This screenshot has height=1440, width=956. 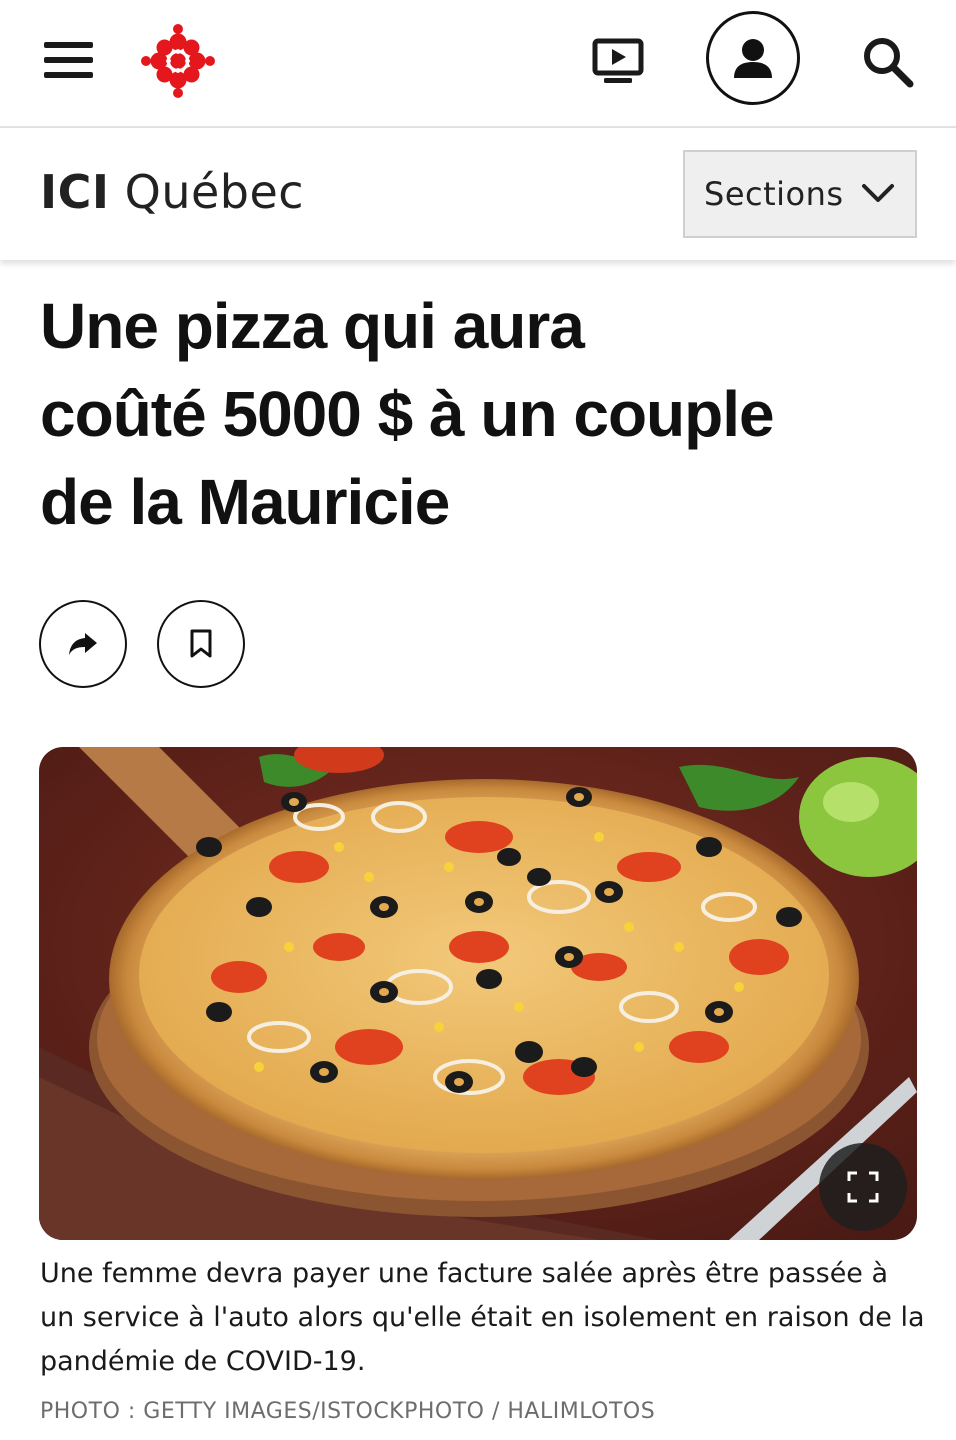 I want to click on hamburger-icon, so click(x=69, y=61).